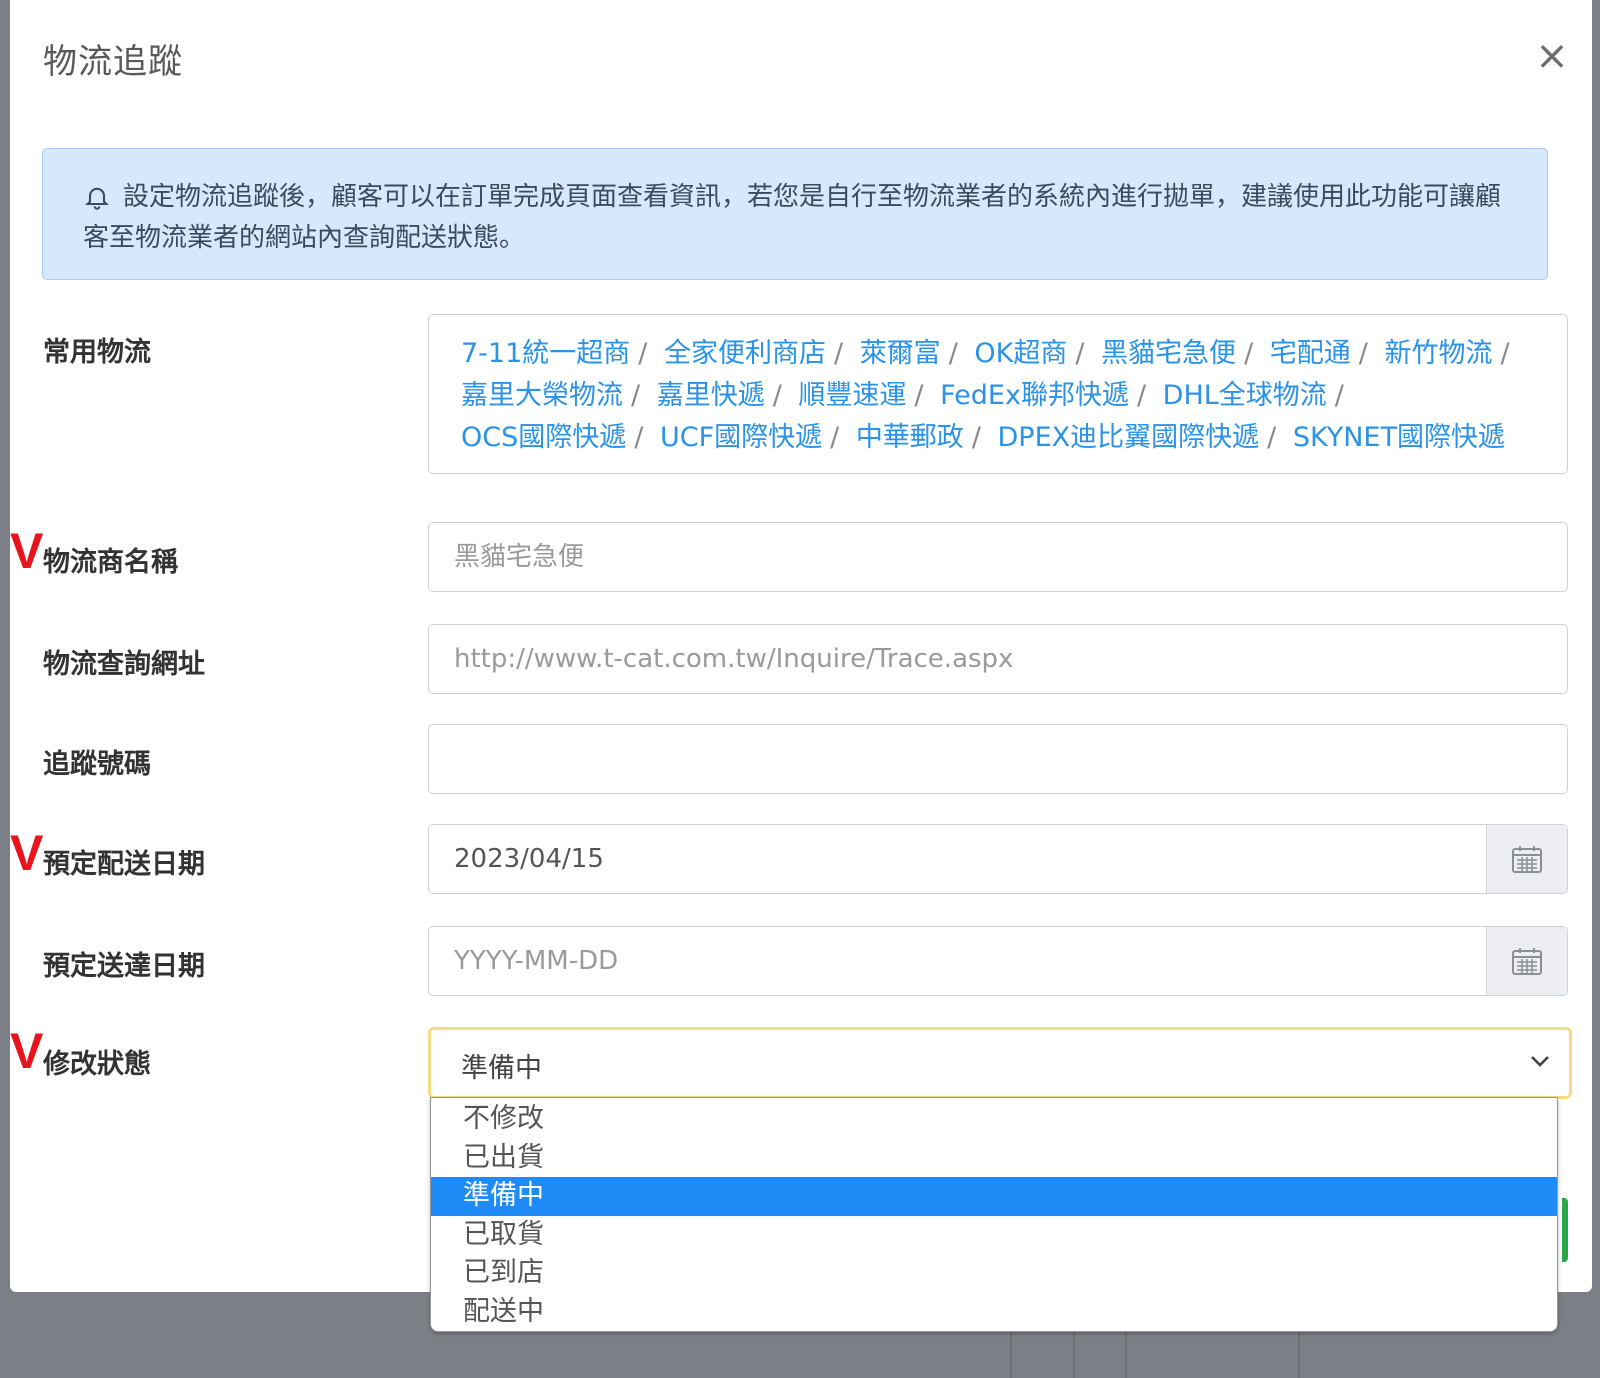  I want to click on carrier-link: SKYNET國際快遞, so click(1399, 437).